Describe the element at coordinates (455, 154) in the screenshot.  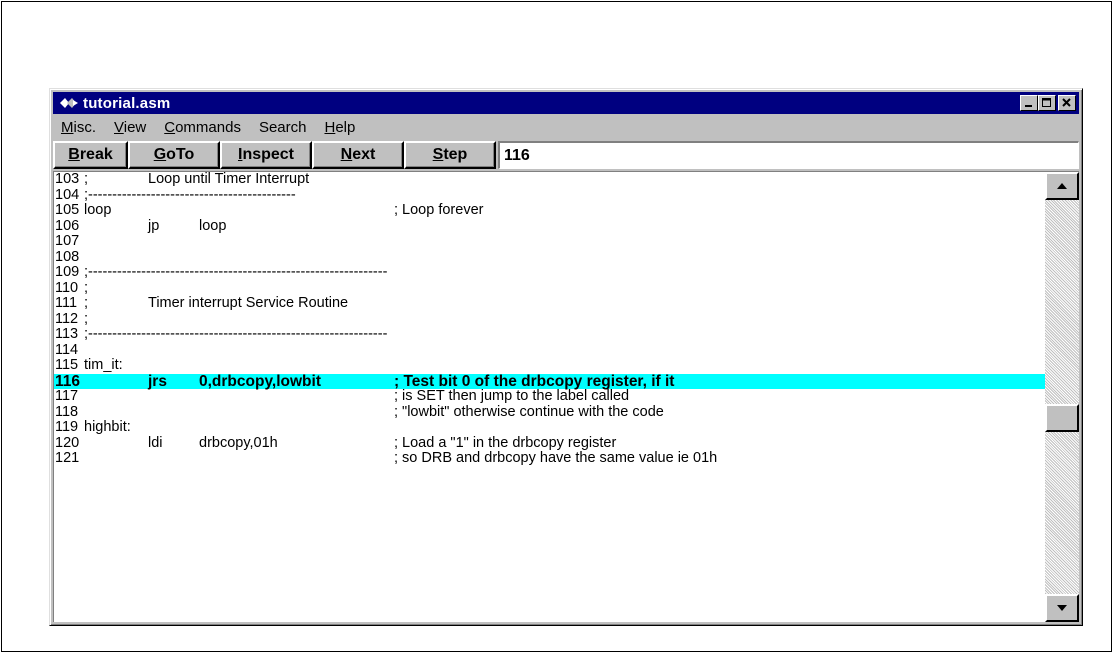
I see `step-label-rest: tep` at that location.